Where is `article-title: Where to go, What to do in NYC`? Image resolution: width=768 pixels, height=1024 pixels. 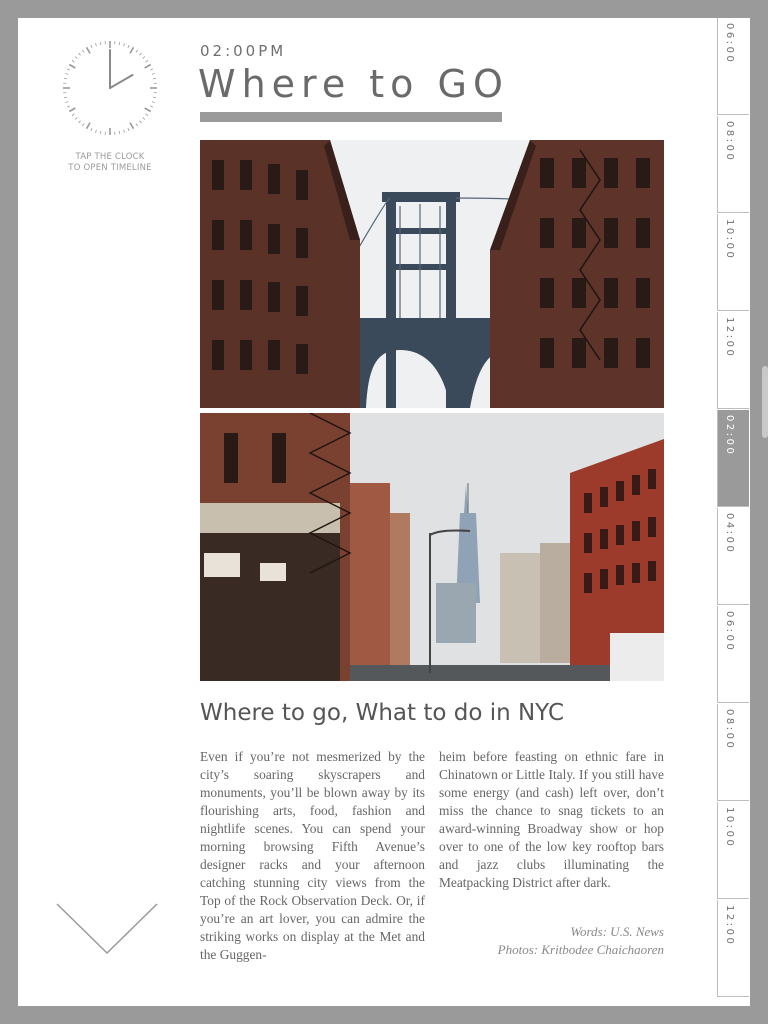 article-title: Where to go, What to do in NYC is located at coordinates (382, 713).